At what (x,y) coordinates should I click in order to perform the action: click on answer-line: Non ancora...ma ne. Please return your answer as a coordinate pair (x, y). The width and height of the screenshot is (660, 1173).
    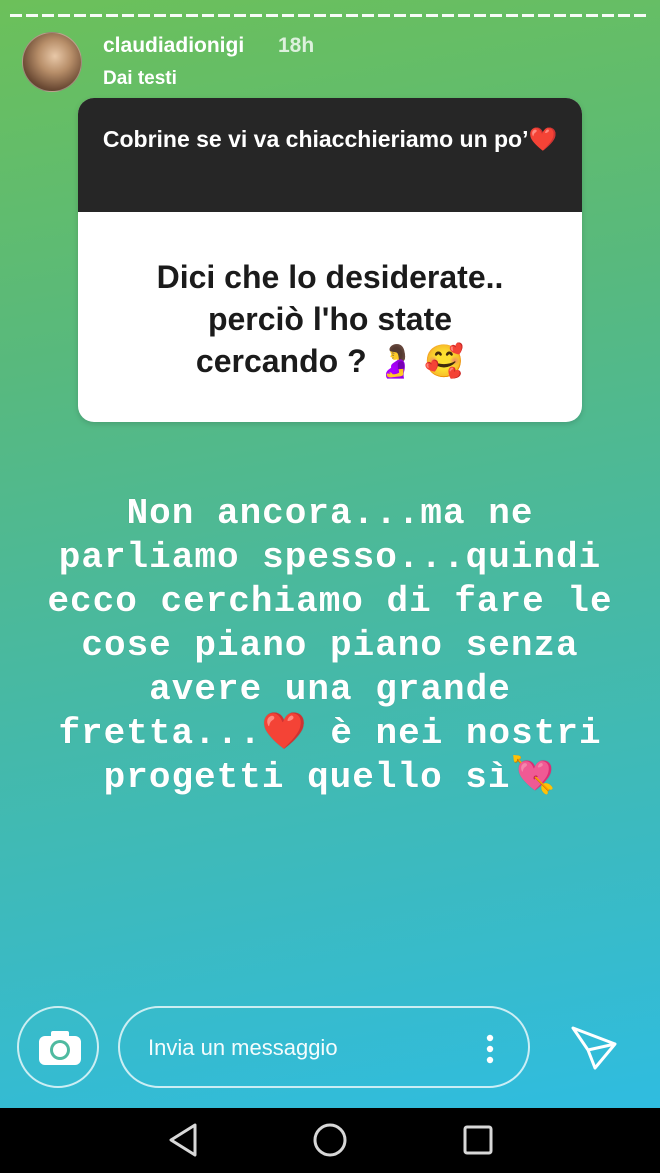
    Looking at the image, I should click on (330, 513).